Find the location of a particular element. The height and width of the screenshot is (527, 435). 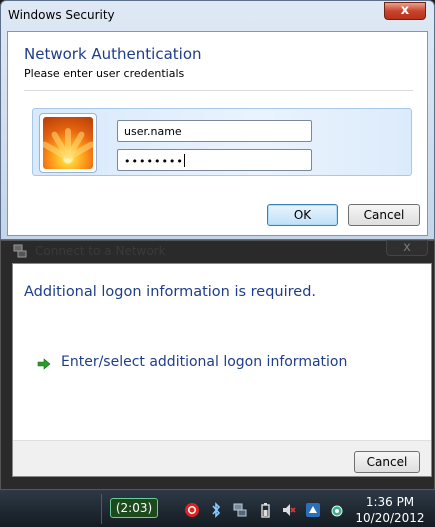

clock-time: 1:36 PM is located at coordinates (390, 502).